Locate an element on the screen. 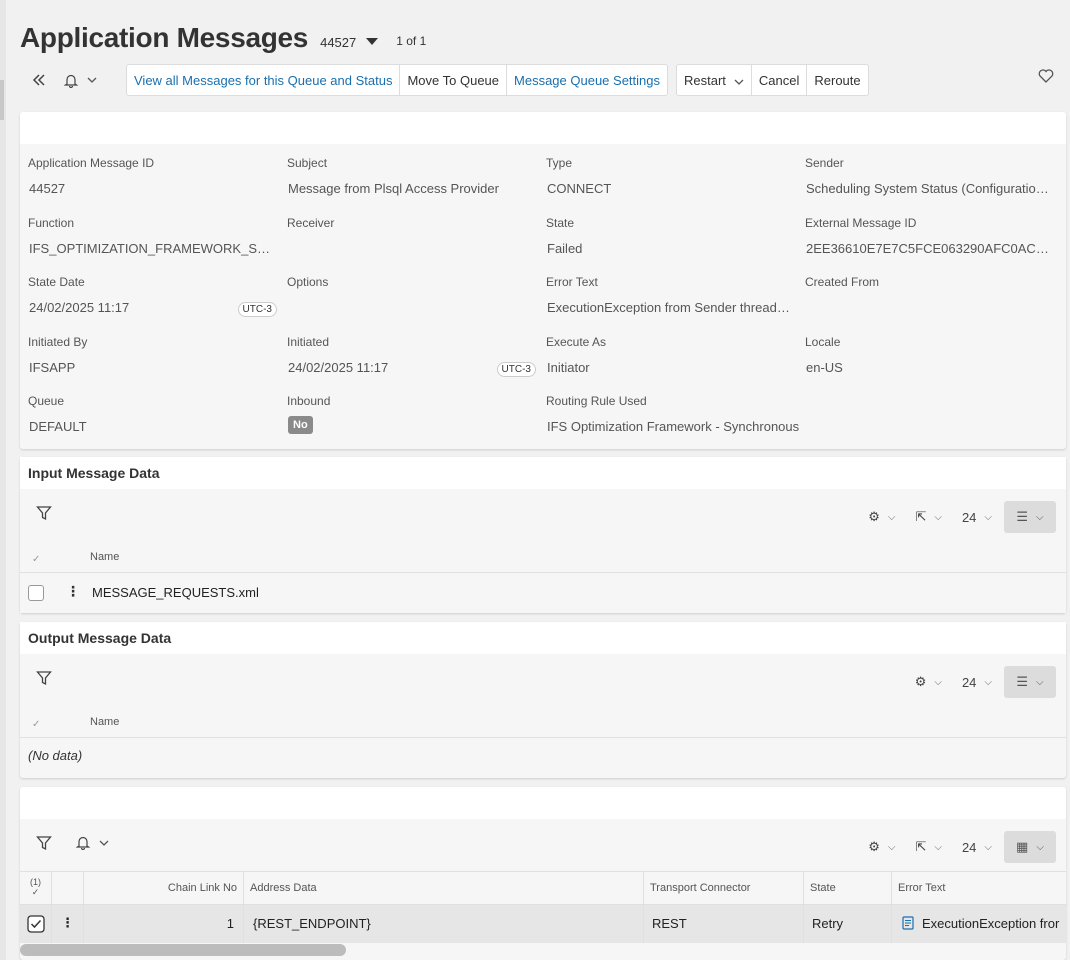  file-name: MESSAGE_REQUESTS.xml is located at coordinates (175, 592).